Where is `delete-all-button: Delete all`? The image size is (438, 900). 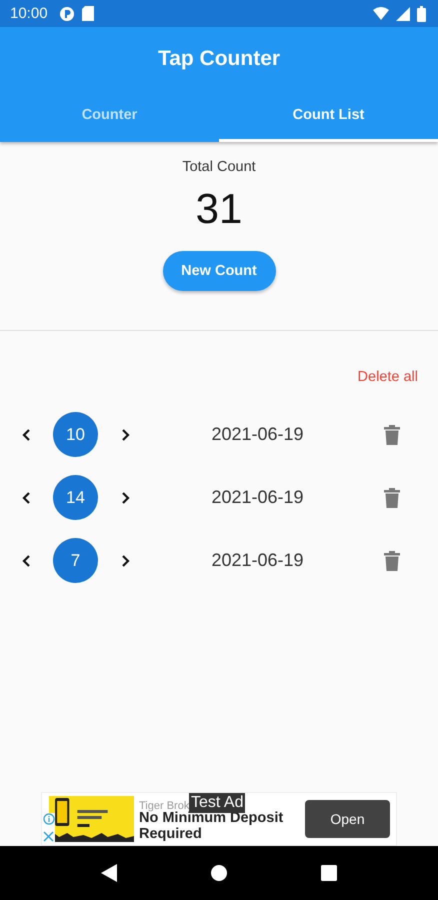
delete-all-button: Delete all is located at coordinates (388, 377).